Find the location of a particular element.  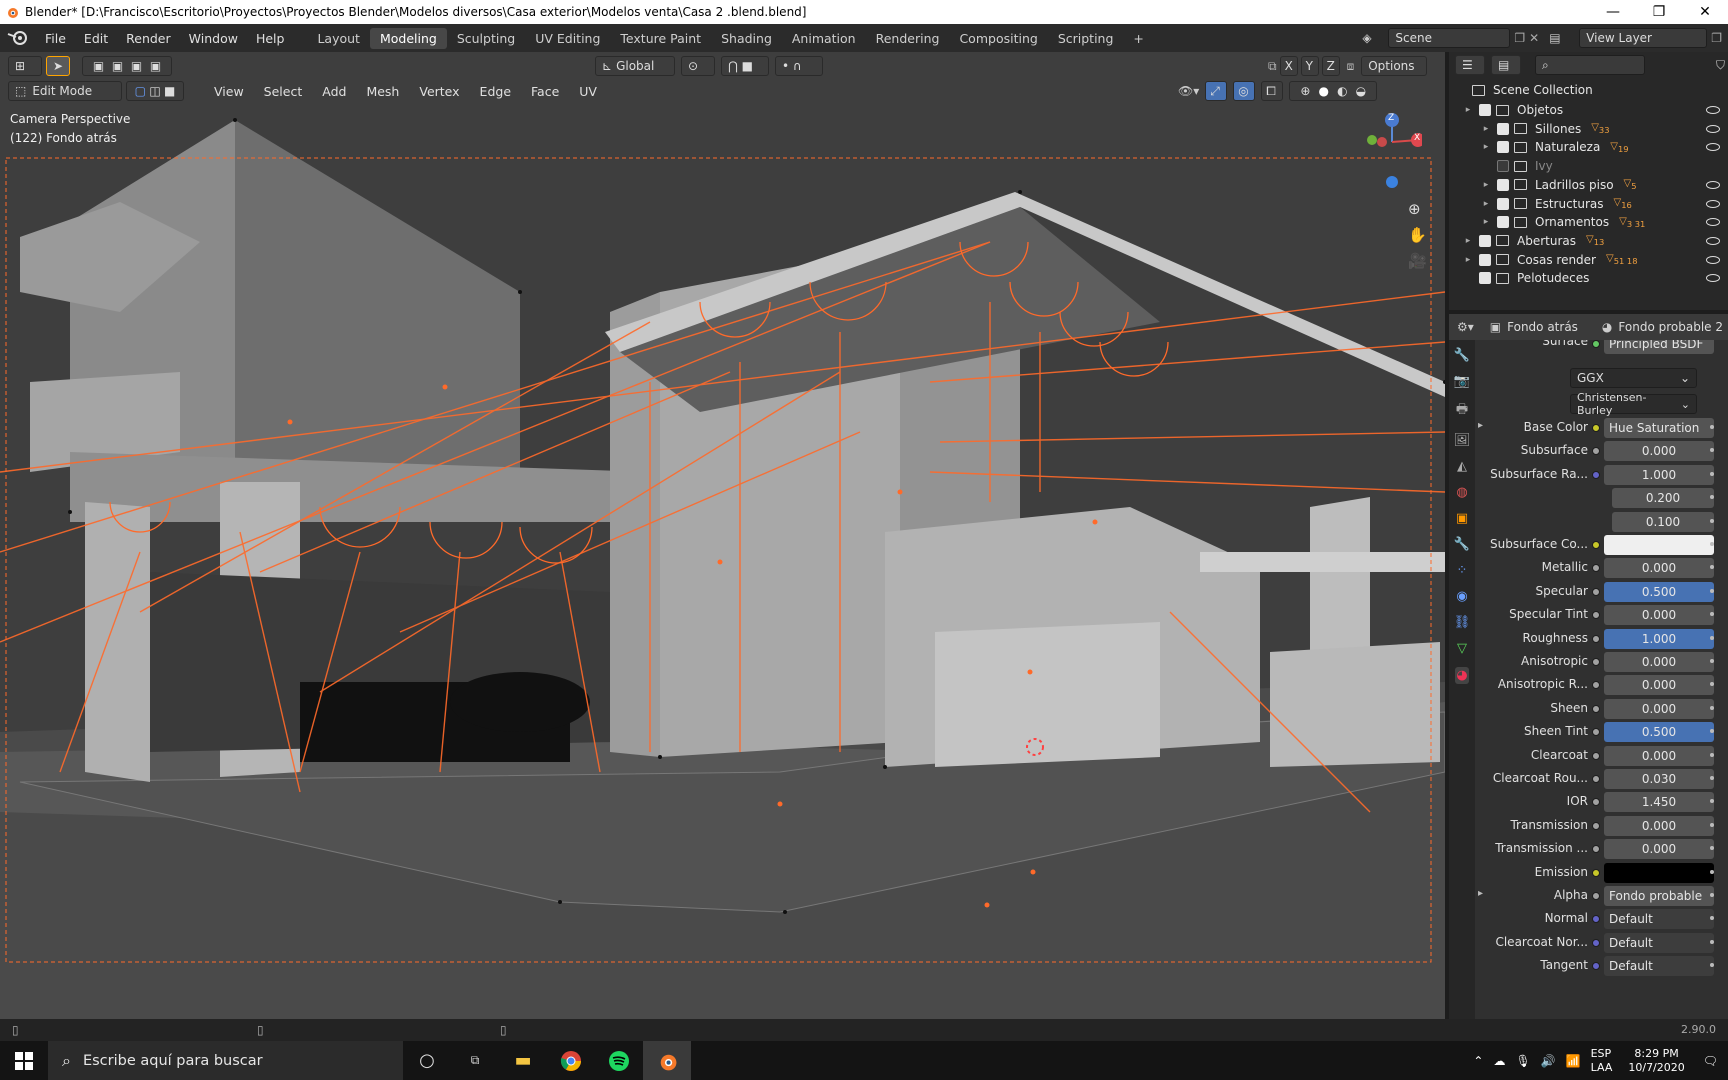

axis-y-toggle: Y is located at coordinates (1309, 66).